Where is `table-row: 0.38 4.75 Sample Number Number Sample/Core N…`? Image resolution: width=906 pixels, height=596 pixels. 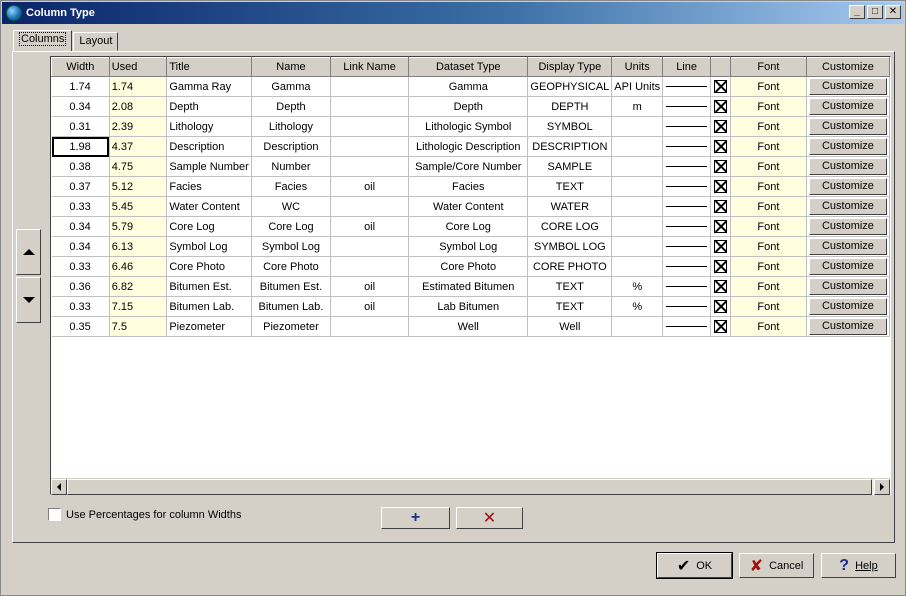 table-row: 0.38 4.75 Sample Number Number Sample/Core N… is located at coordinates (470, 166).